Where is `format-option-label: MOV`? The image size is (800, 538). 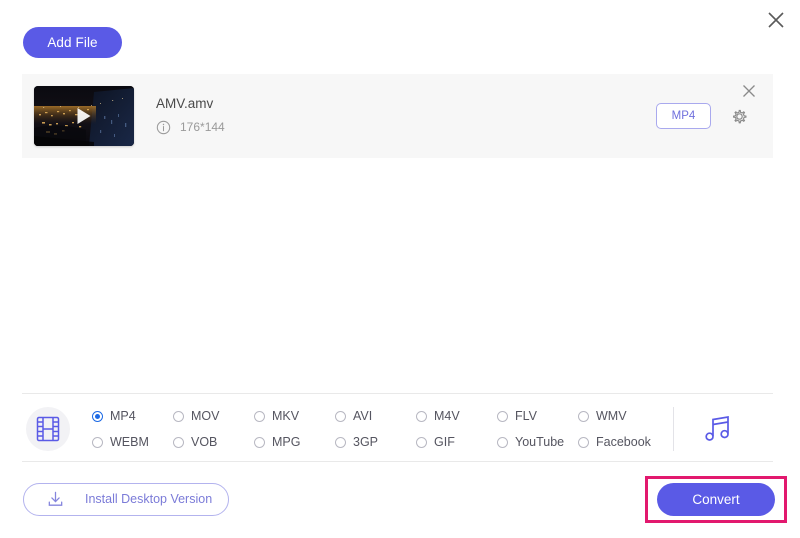 format-option-label: MOV is located at coordinates (205, 415).